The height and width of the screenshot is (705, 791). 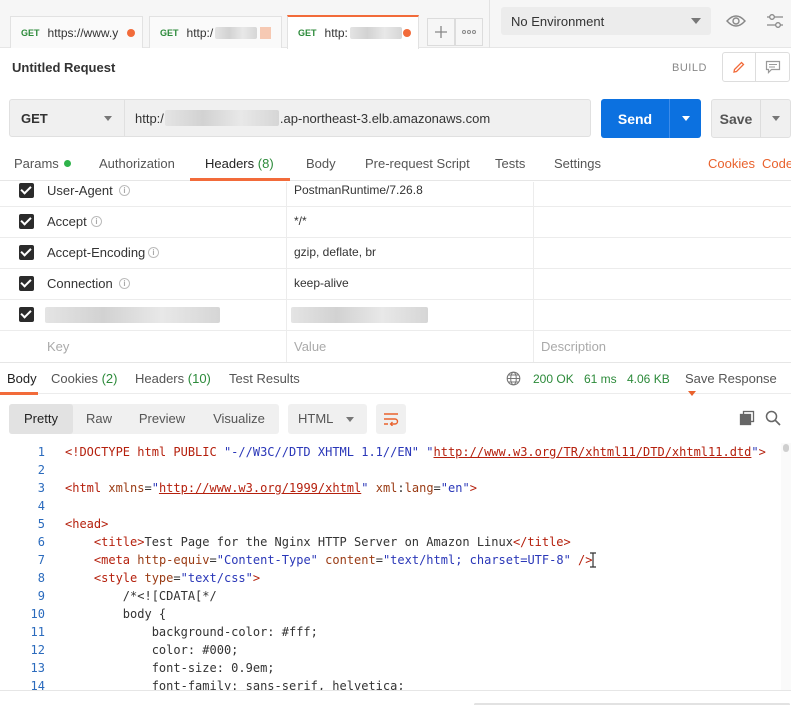 What do you see at coordinates (692, 393) in the screenshot?
I see `chevron-down-icon` at bounding box center [692, 393].